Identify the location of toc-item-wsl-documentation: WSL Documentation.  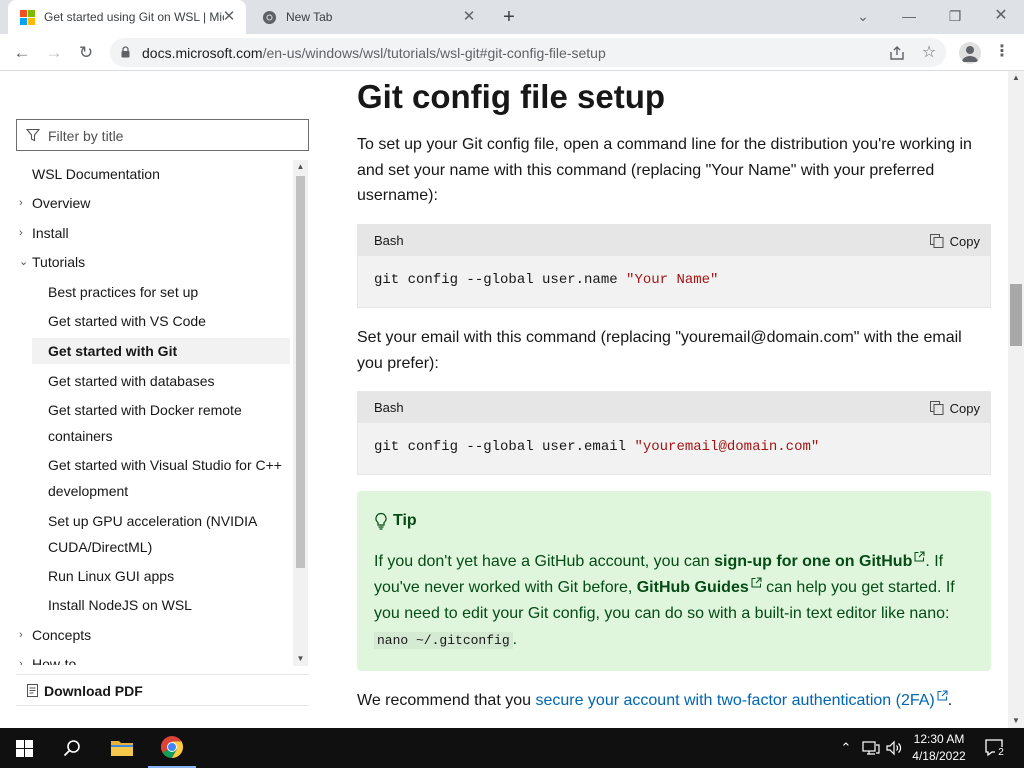
(160, 174).